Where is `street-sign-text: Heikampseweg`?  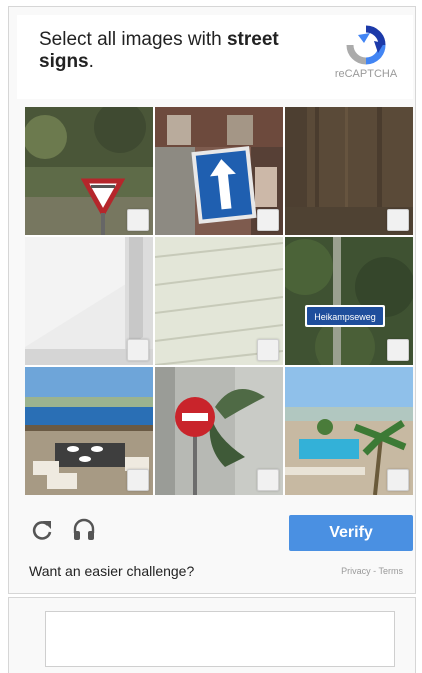
street-sign-text: Heikampseweg is located at coordinates (345, 317).